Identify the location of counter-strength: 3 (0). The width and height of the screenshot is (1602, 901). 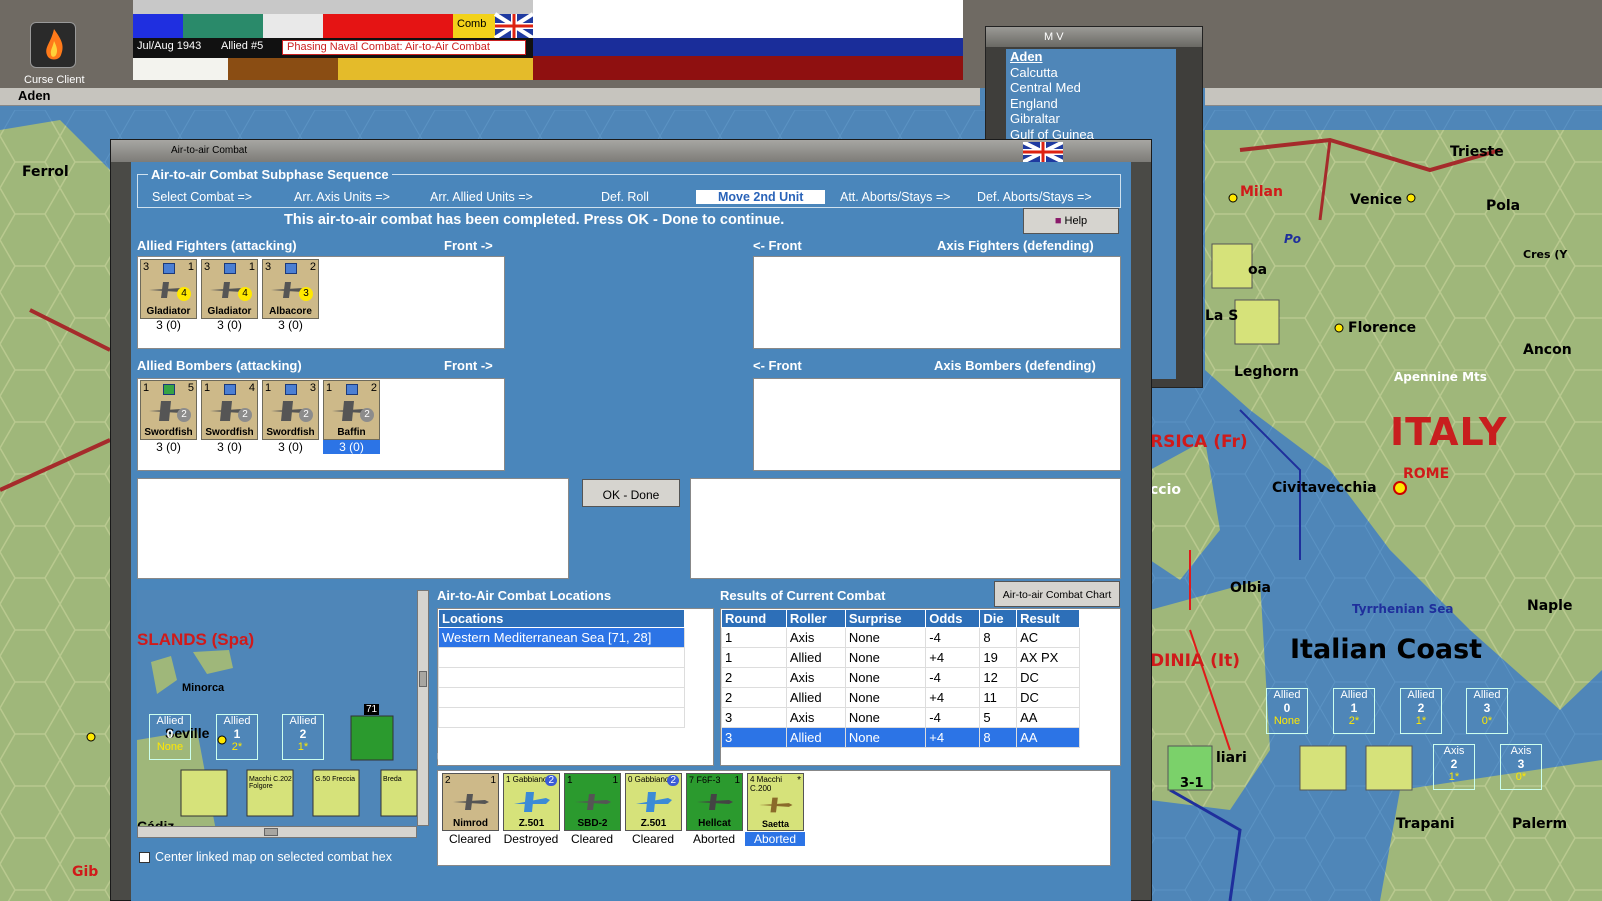
(168, 325).